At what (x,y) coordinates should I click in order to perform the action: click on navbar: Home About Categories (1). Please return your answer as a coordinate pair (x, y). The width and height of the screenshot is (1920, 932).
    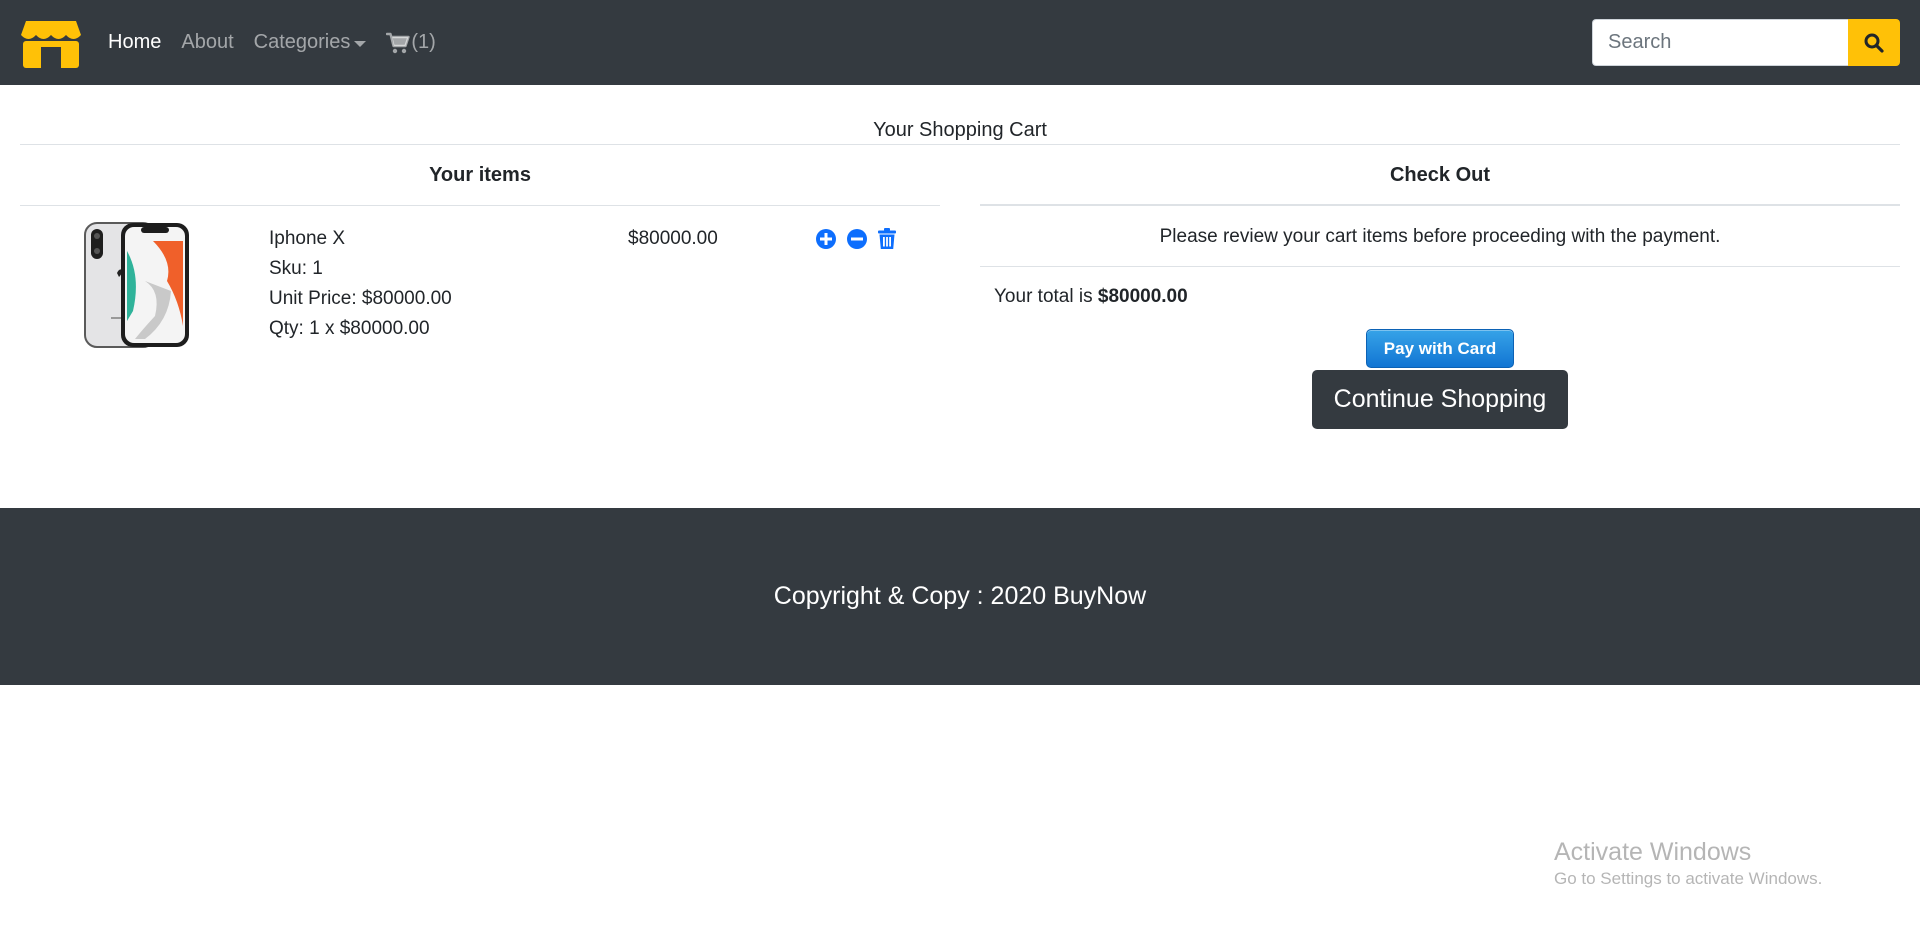
    Looking at the image, I should click on (960, 42).